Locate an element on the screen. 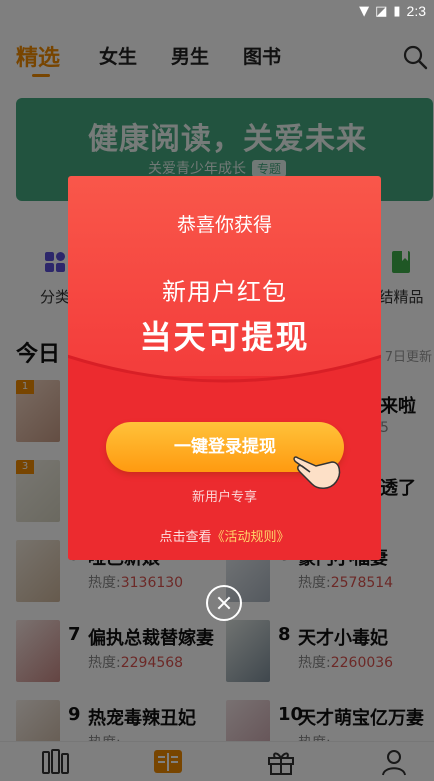 Image resolution: width=434 pixels, height=781 pixels. status-icons: ▼ ◪ ▮ 2:3 is located at coordinates (392, 11).